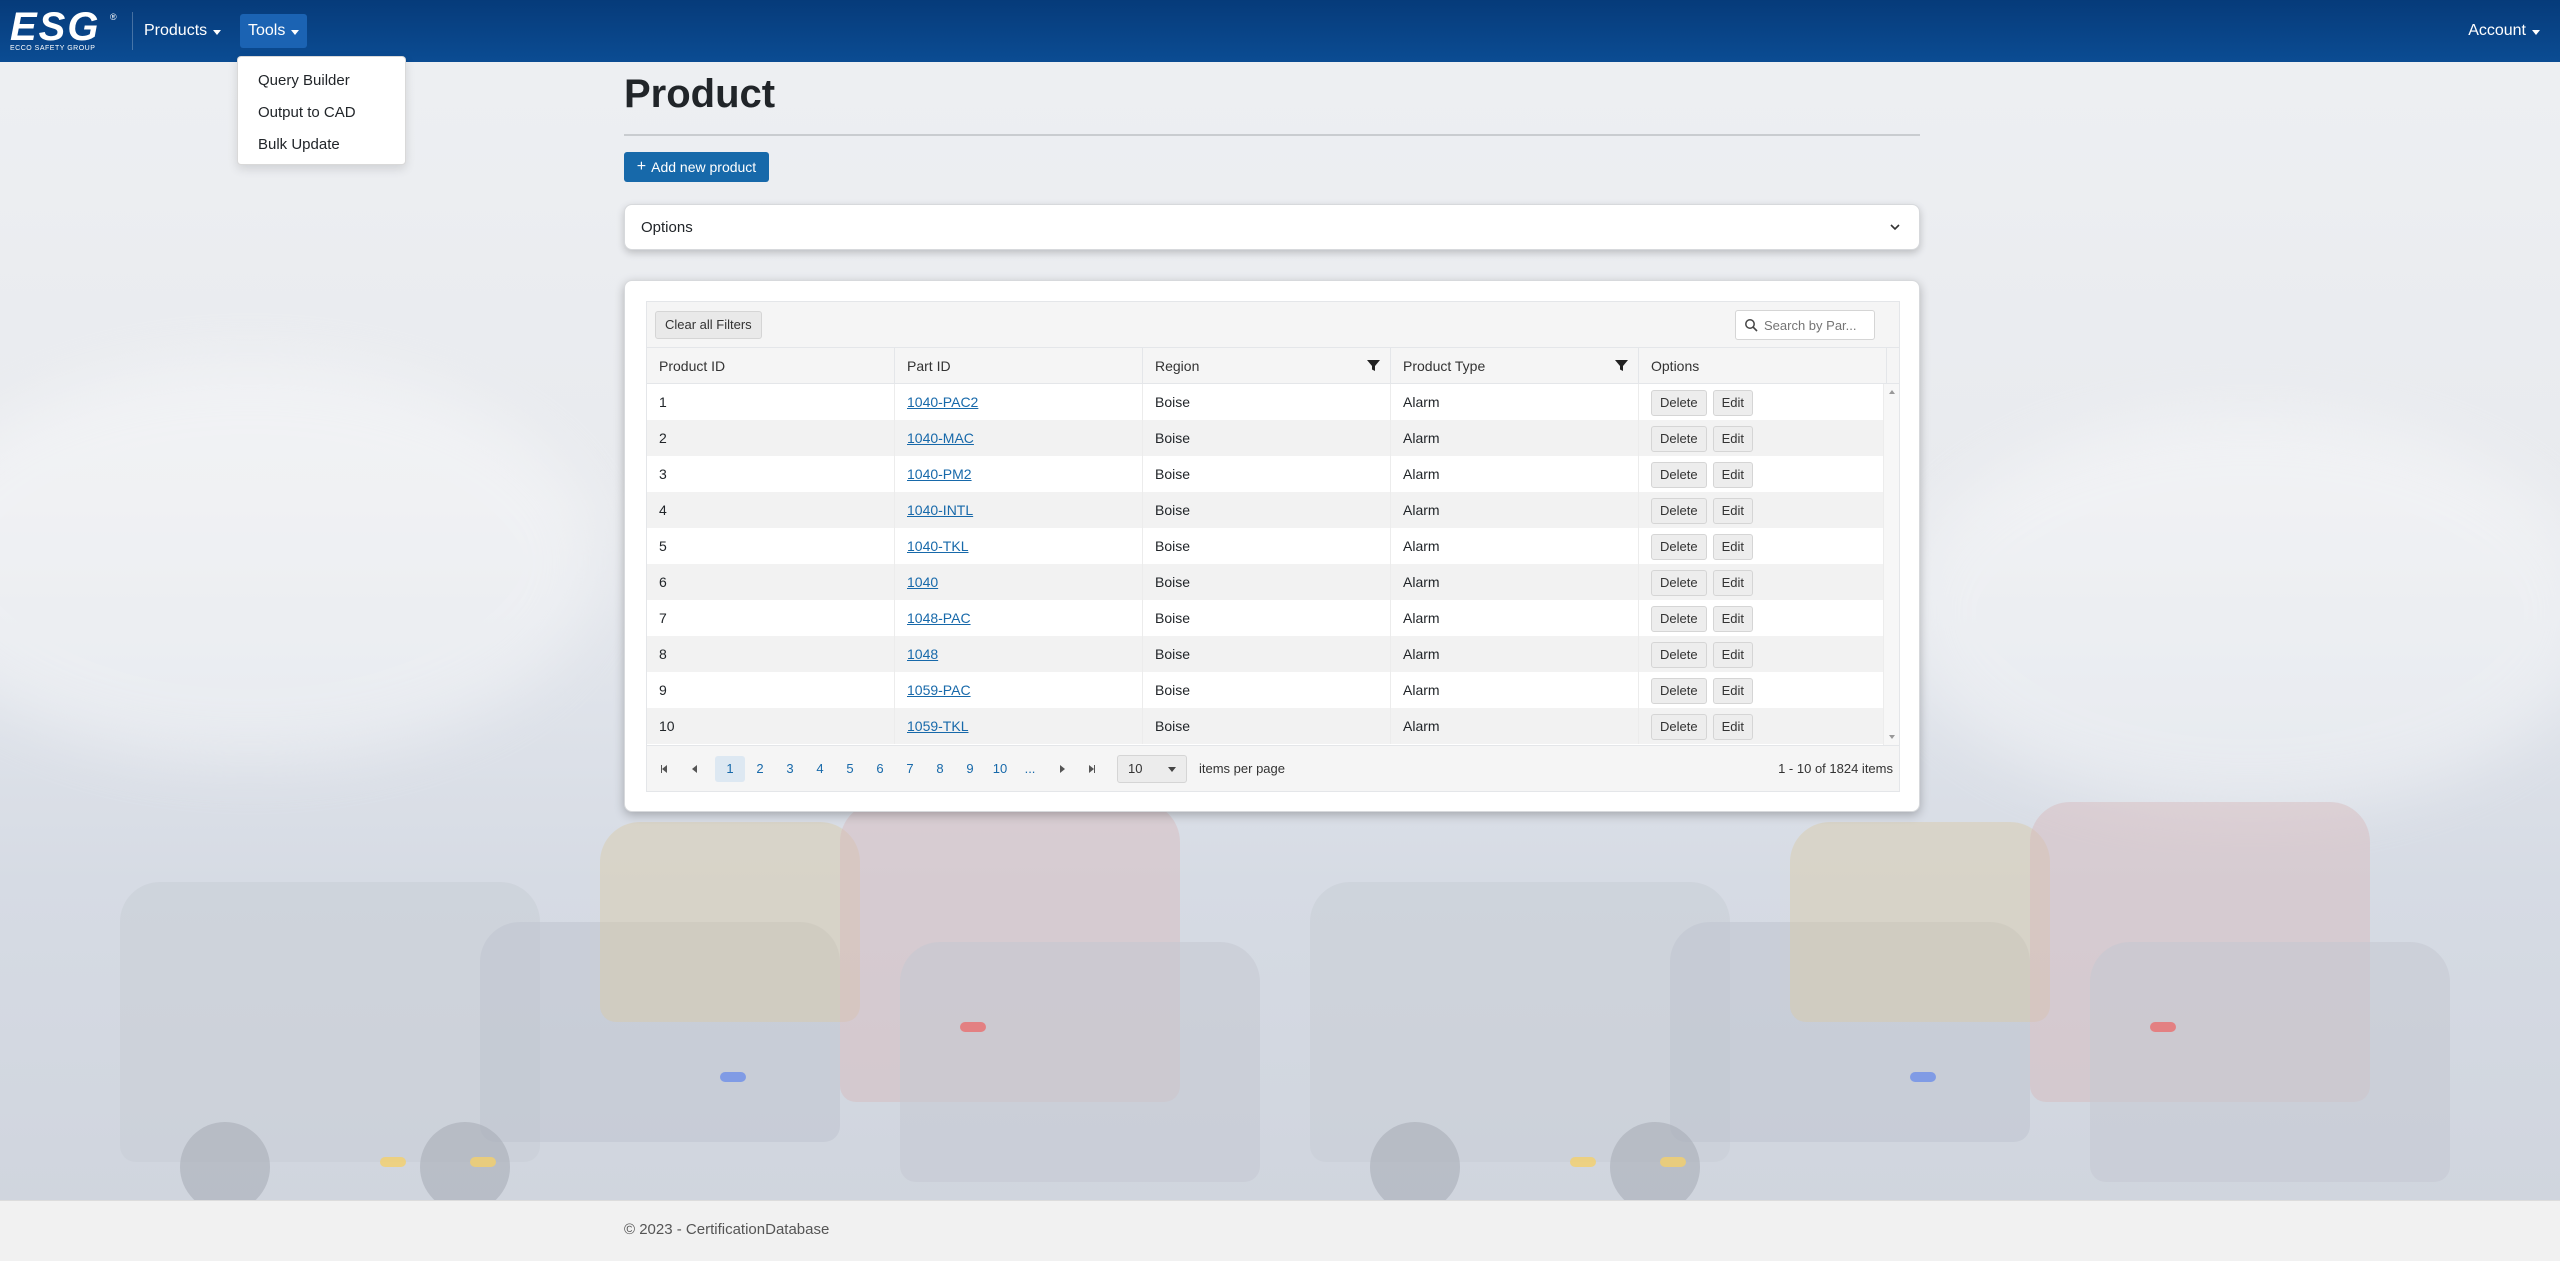  What do you see at coordinates (922, 582) in the screenshot?
I see `part-id-link: 1040` at bounding box center [922, 582].